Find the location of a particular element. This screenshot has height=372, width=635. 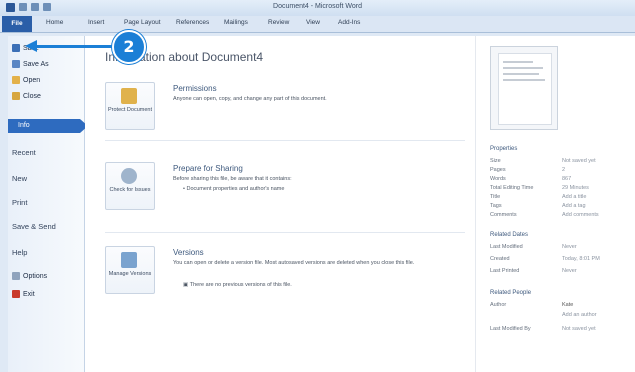

step-badge: 2 is located at coordinates (129, 47).